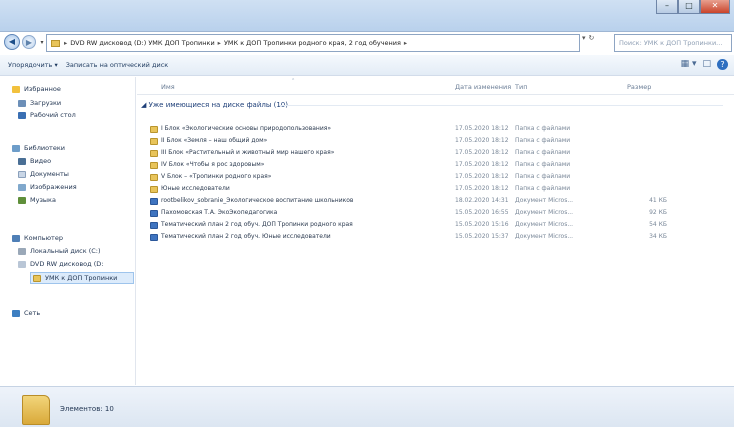 The image size is (734, 427). What do you see at coordinates (168, 87) in the screenshot?
I see `column-name: Имя` at bounding box center [168, 87].